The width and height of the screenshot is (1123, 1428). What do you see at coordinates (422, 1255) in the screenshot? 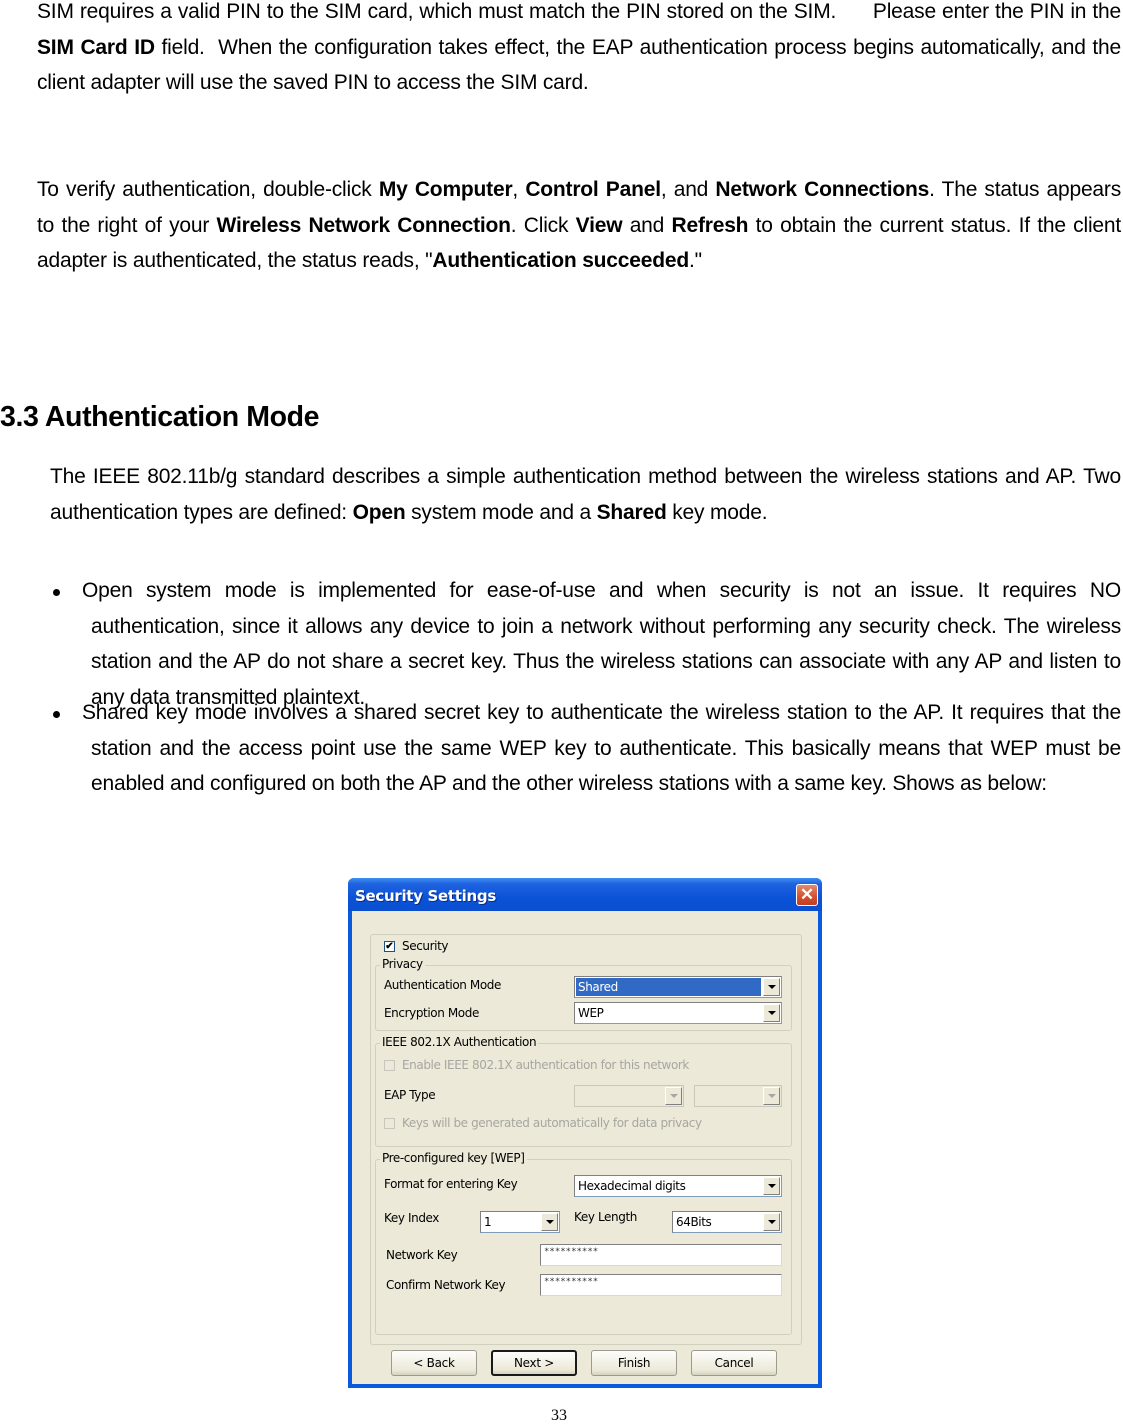
I see `network-key-label: Network Key` at bounding box center [422, 1255].